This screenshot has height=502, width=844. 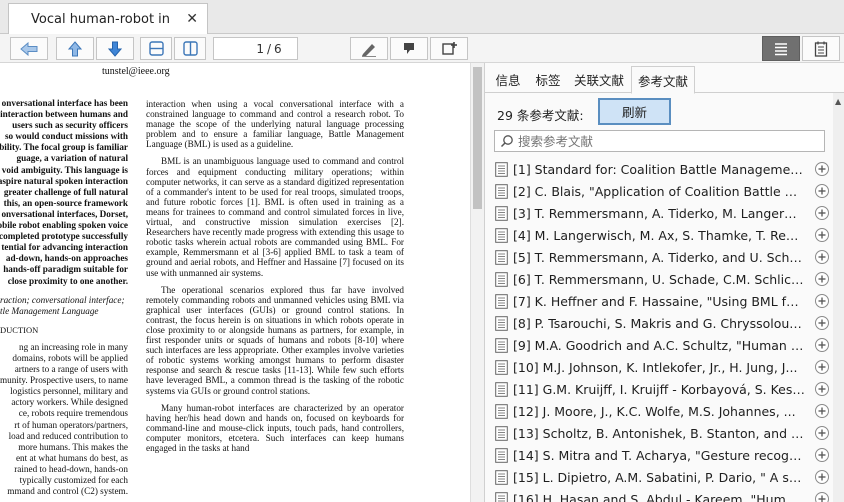 I want to click on text-line: close proximity to one another., so click(x=67, y=280).